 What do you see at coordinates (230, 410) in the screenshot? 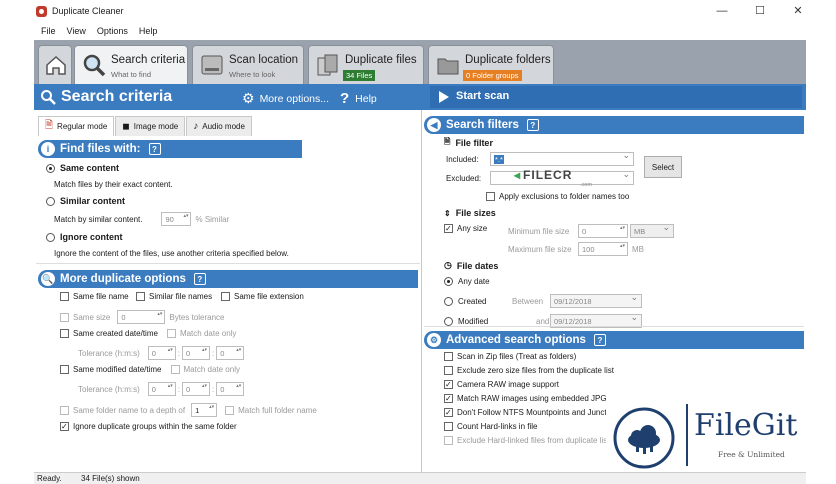
I see `match-full-folder-checkbox` at bounding box center [230, 410].